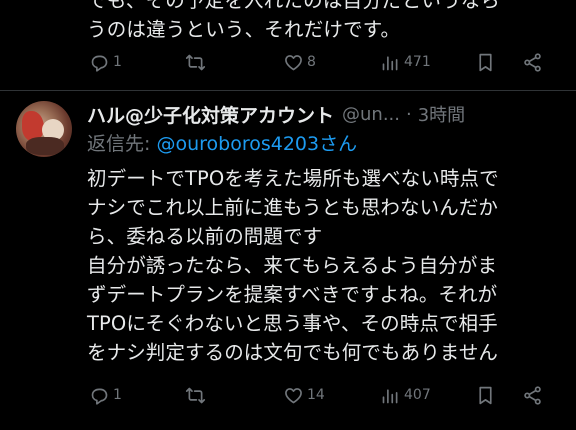 Image resolution: width=576 pixels, height=430 pixels. Describe the element at coordinates (311, 62) in the screenshot. I see `like-count: 8` at that location.